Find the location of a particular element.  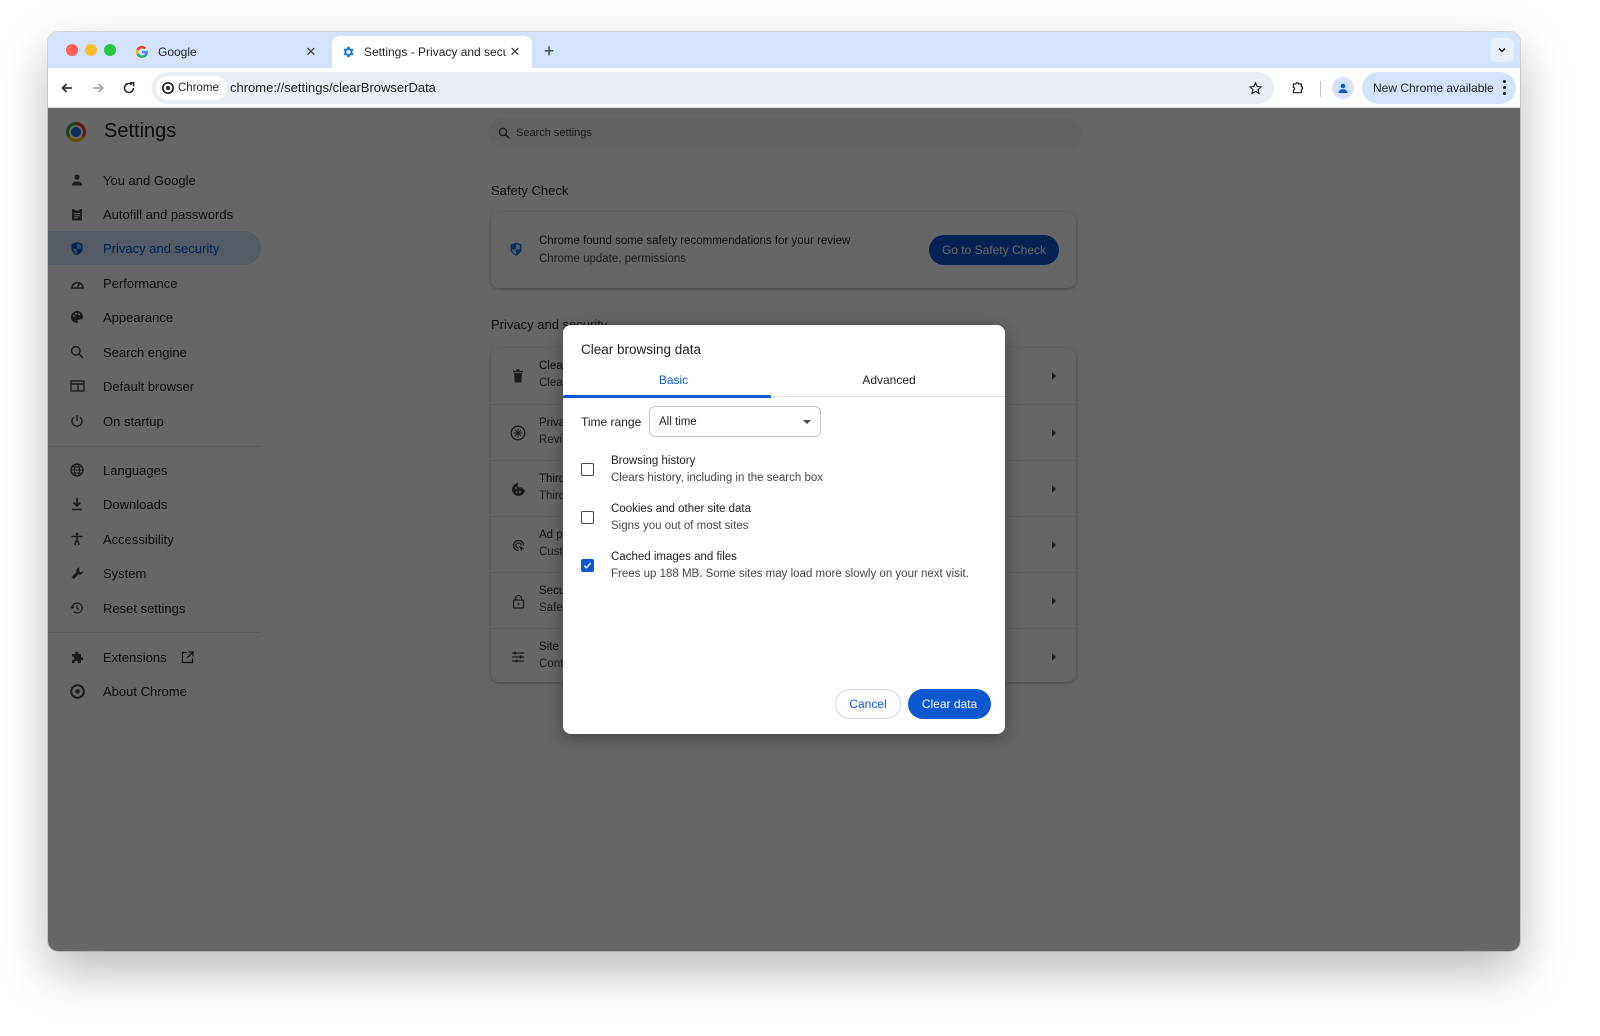

puzzle-icon is located at coordinates (1298, 88).